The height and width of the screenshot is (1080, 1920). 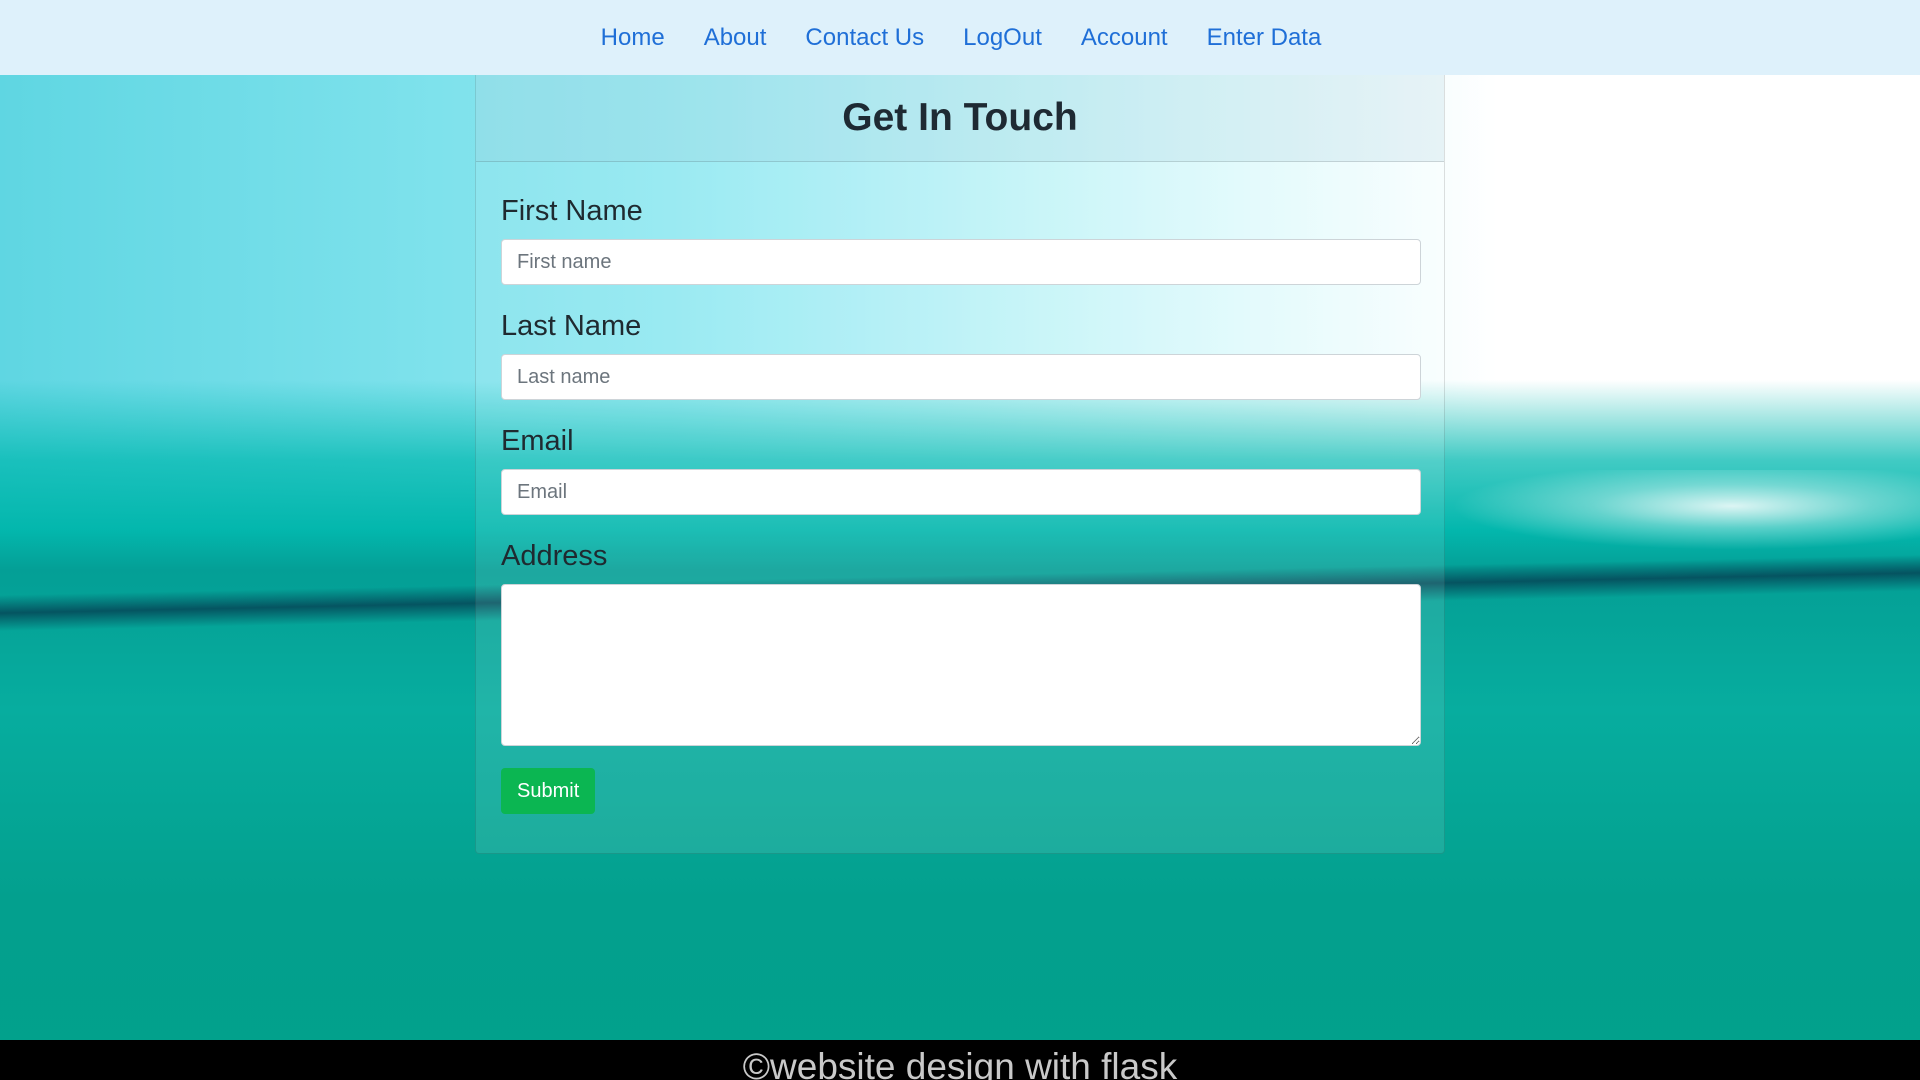 I want to click on footer-text: ©website design with flask, so click(x=960, y=1063).